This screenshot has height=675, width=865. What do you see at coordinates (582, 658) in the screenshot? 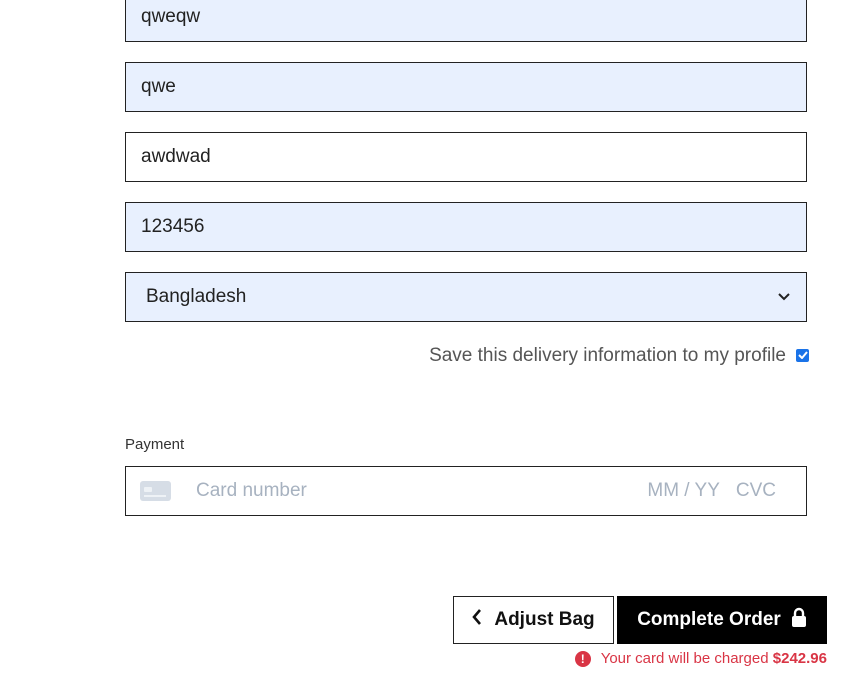
I see `alert-icon: !` at bounding box center [582, 658].